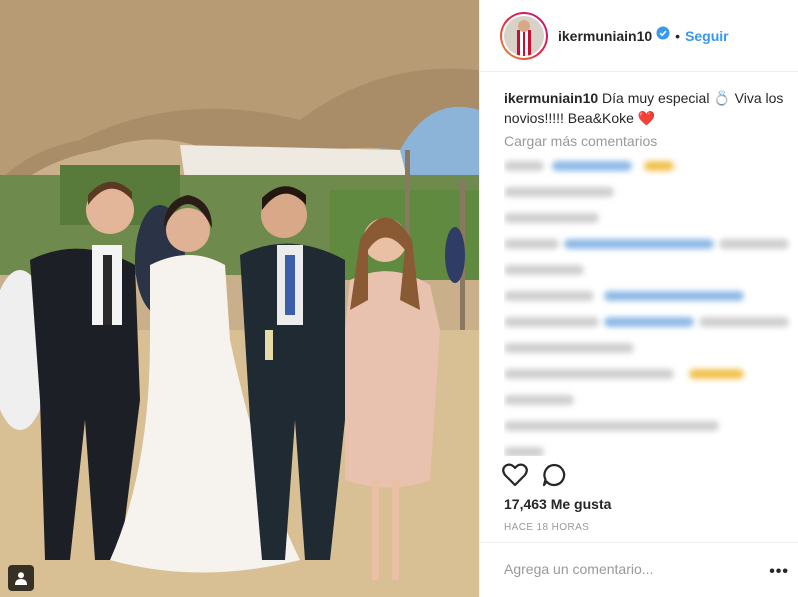 This screenshot has height=597, width=798. Describe the element at coordinates (551, 98) in the screenshot. I see `caption-username: ikermuniain10` at that location.